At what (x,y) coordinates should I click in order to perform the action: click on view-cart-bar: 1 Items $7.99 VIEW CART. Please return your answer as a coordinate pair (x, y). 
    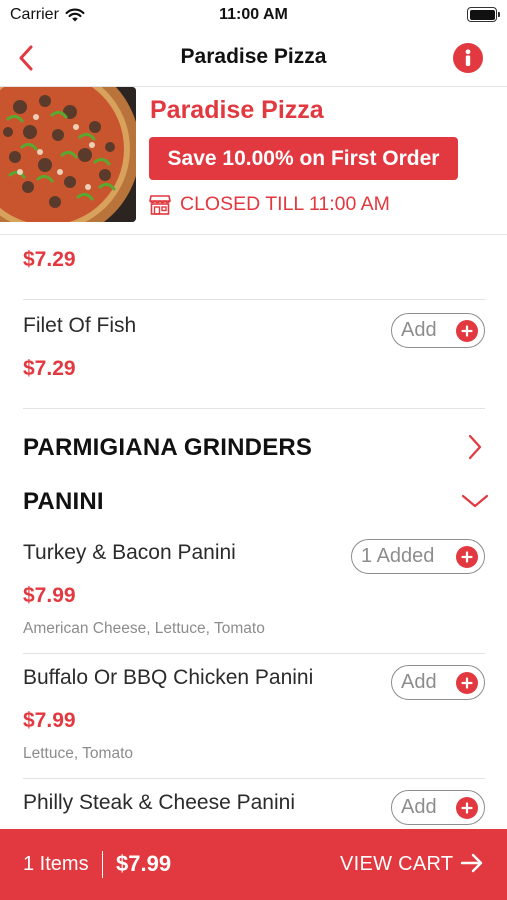
    Looking at the image, I should click on (253, 864).